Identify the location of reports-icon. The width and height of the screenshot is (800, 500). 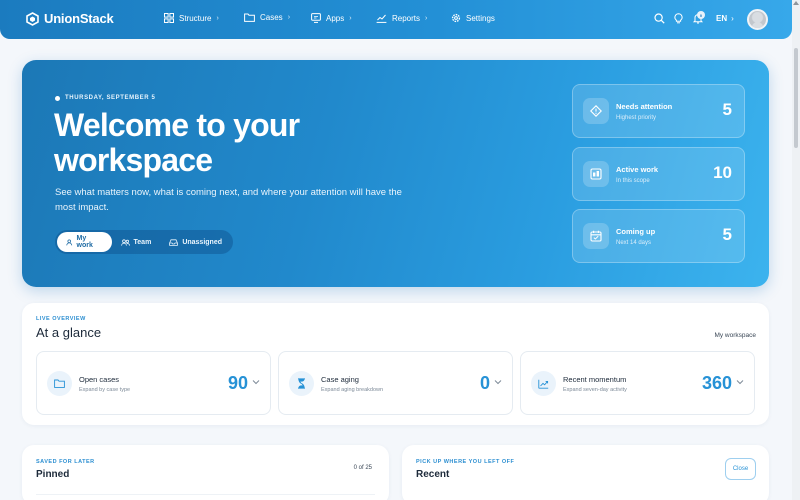
(381, 18).